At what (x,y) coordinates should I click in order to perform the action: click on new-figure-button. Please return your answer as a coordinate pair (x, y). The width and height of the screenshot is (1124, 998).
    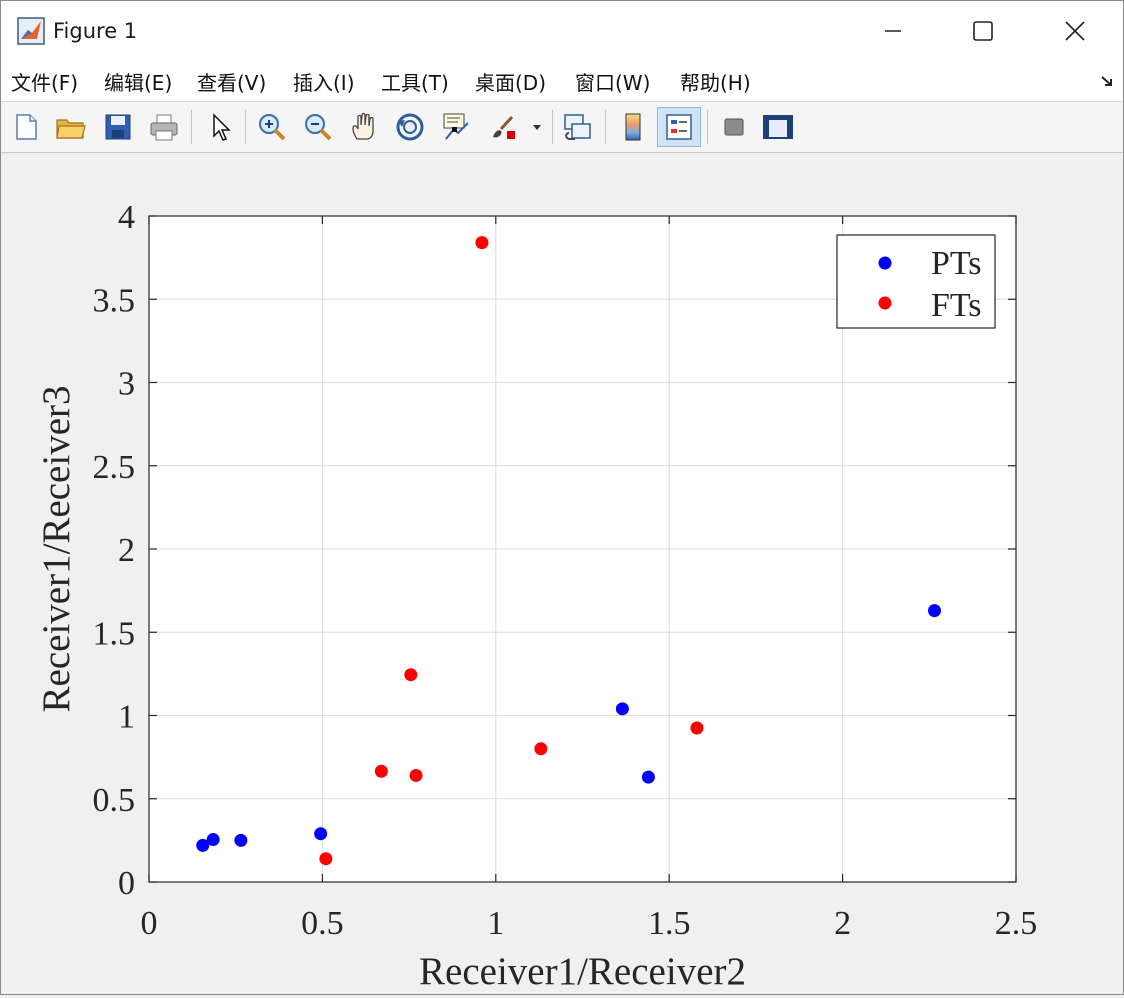
    Looking at the image, I should click on (26, 127).